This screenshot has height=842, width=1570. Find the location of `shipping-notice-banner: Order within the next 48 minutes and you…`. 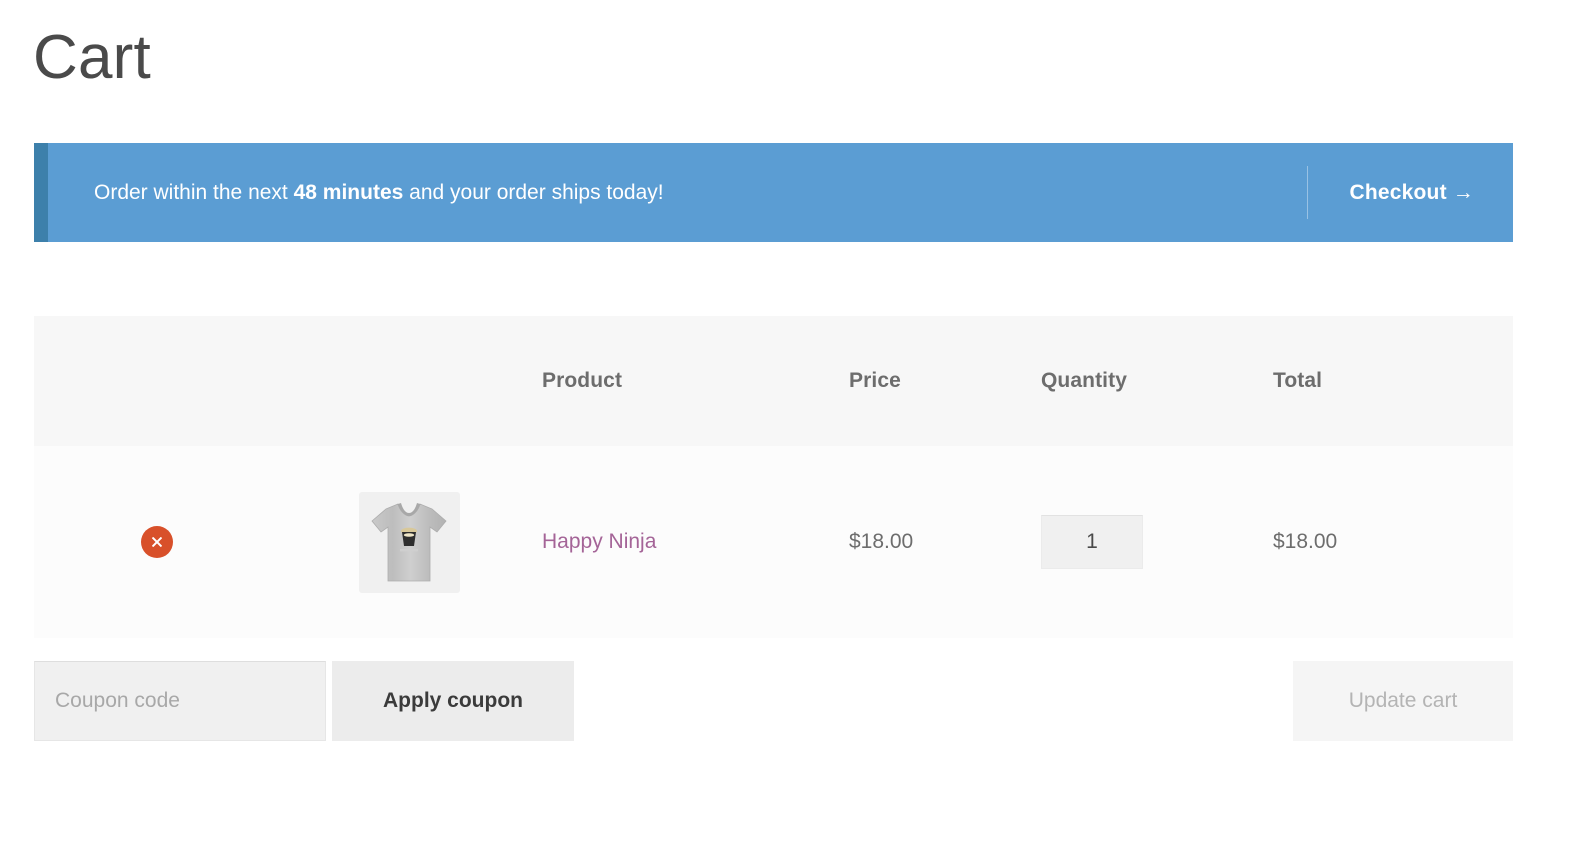

shipping-notice-banner: Order within the next 48 minutes and you… is located at coordinates (773, 192).